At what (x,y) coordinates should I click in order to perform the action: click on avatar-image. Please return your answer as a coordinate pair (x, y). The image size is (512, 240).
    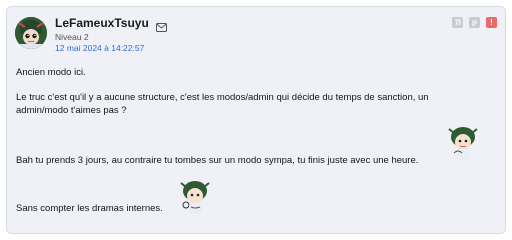
    Looking at the image, I should click on (31, 33).